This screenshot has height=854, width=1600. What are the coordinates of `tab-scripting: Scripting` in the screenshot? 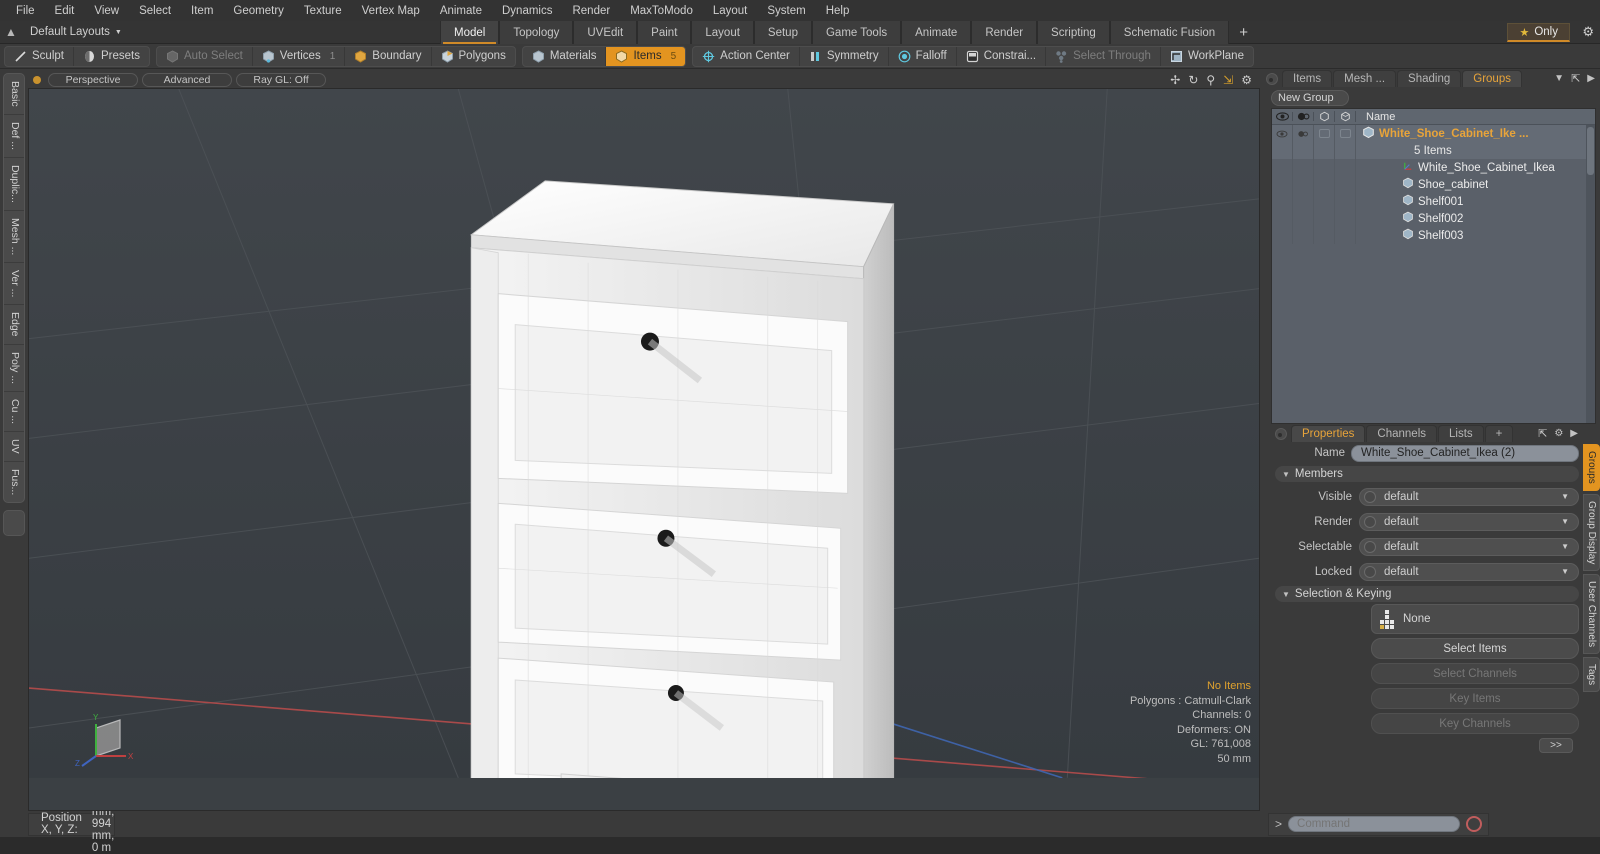 It's located at (1073, 32).